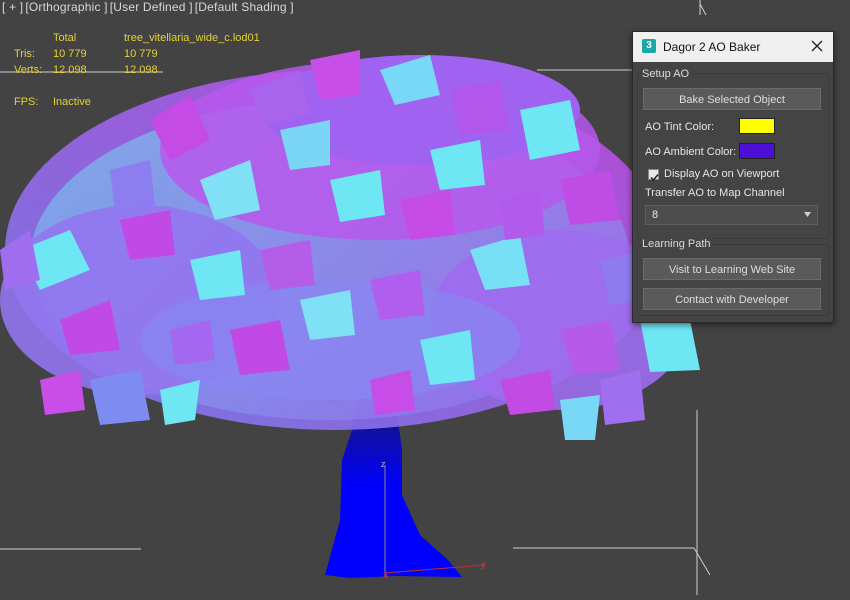 This screenshot has width=850, height=600. What do you see at coordinates (666, 74) in the screenshot?
I see `setup-ao-title: Setup AO` at bounding box center [666, 74].